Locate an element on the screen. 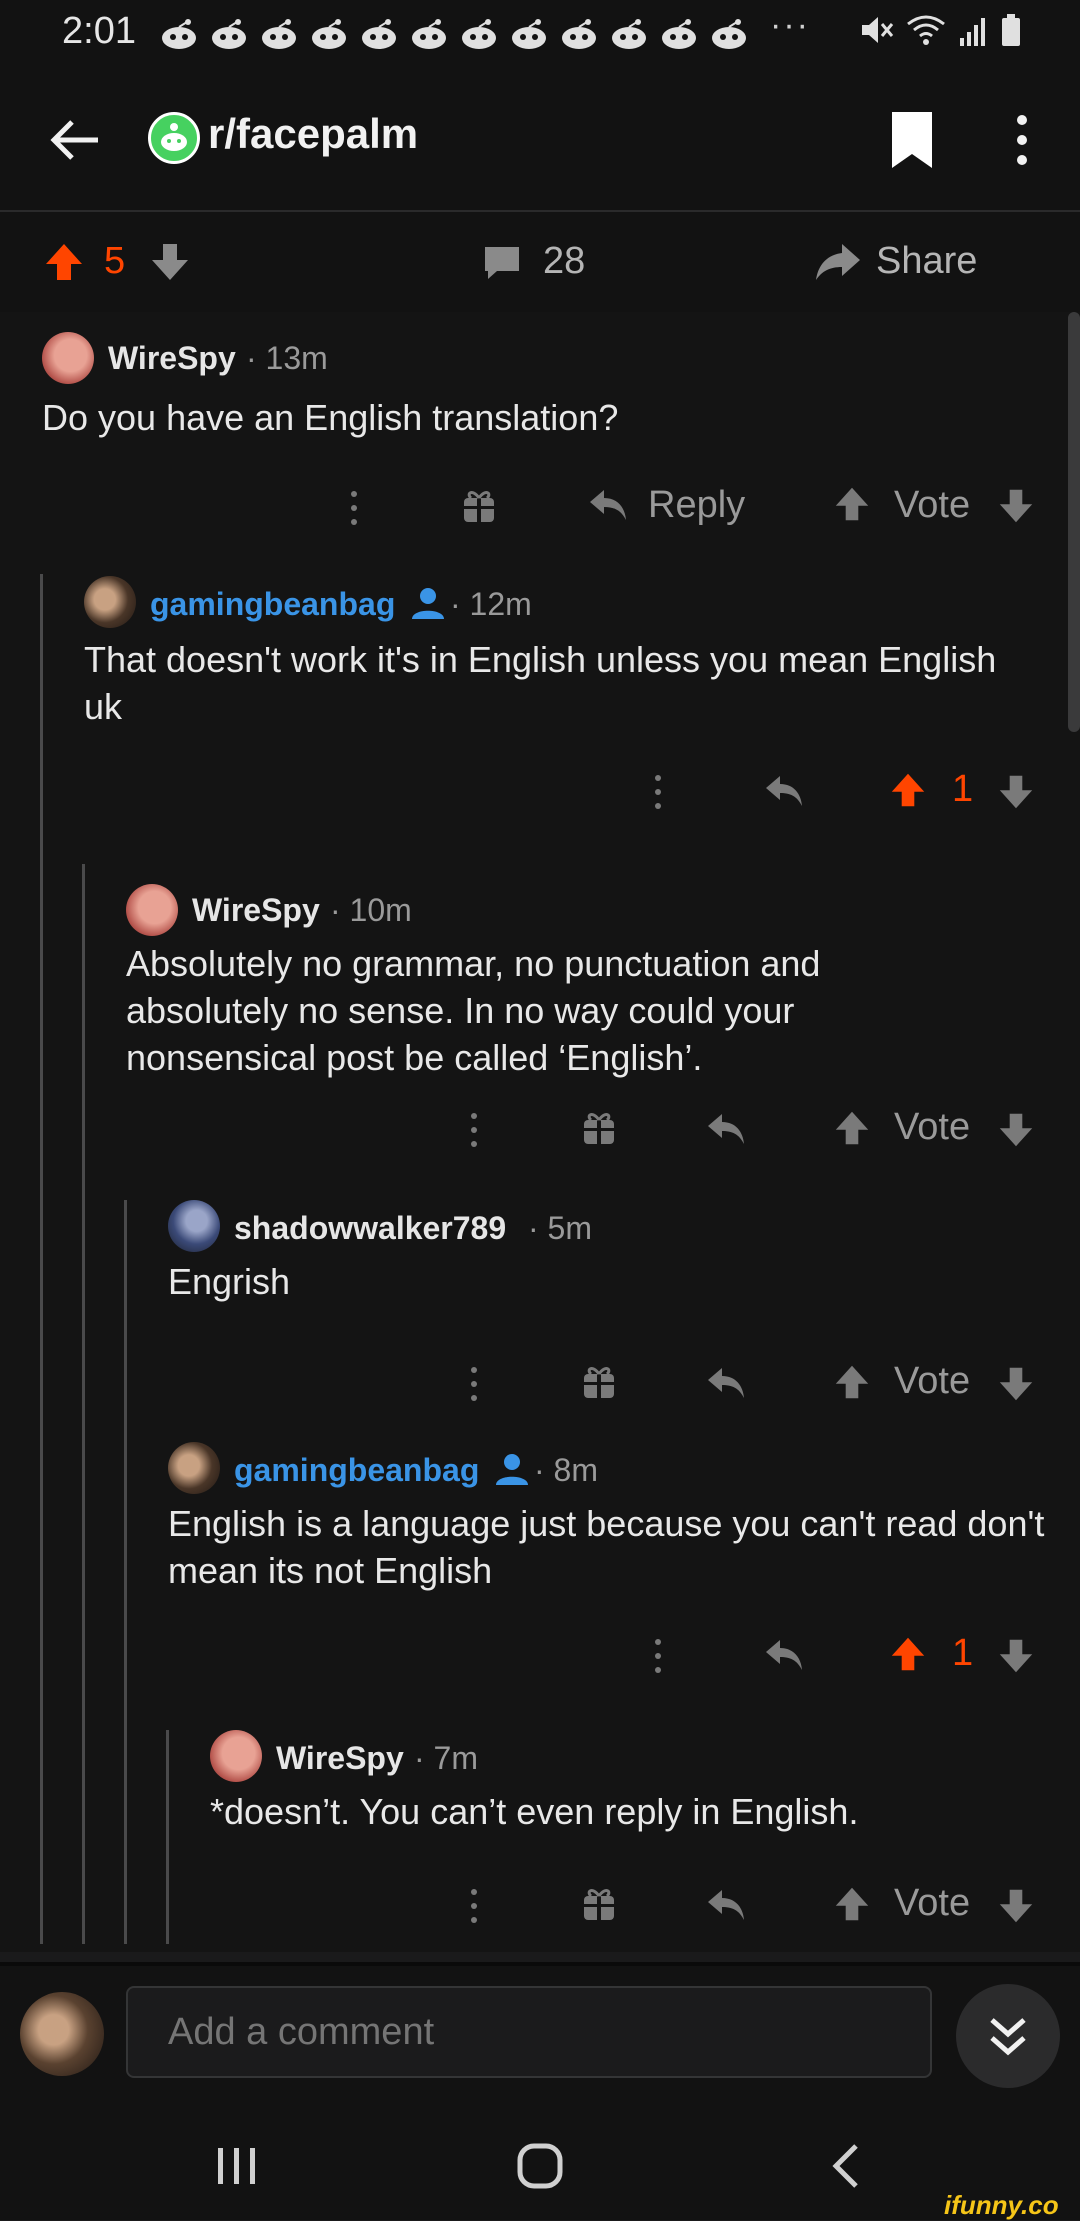  system-icons is located at coordinates (940, 30).